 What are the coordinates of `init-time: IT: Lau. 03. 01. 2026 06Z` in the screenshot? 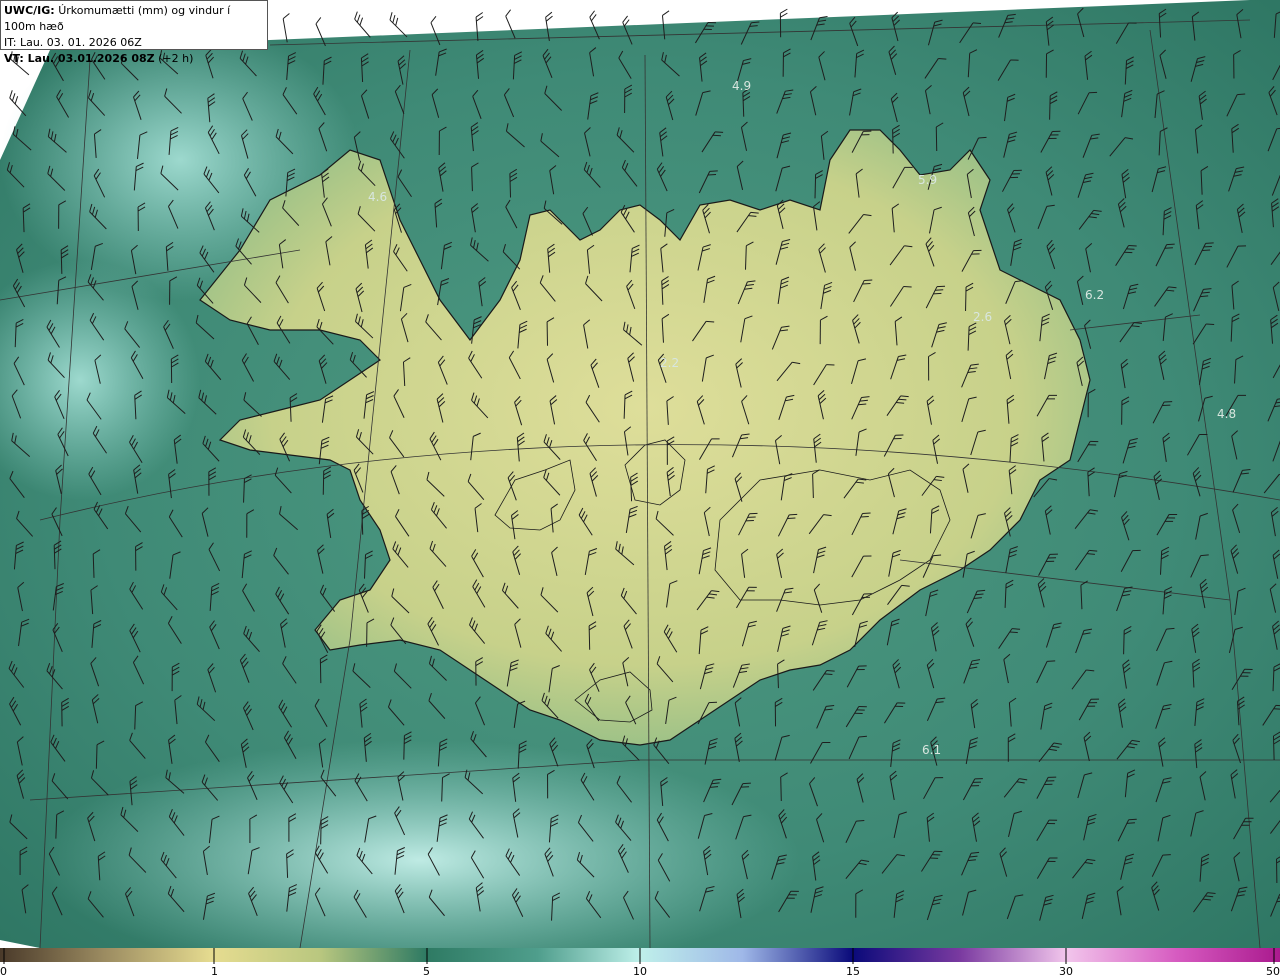 It's located at (73, 42).